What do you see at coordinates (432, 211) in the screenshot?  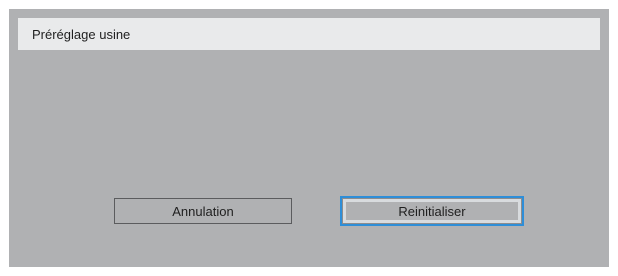 I see `reset-button: Reinitialiser` at bounding box center [432, 211].